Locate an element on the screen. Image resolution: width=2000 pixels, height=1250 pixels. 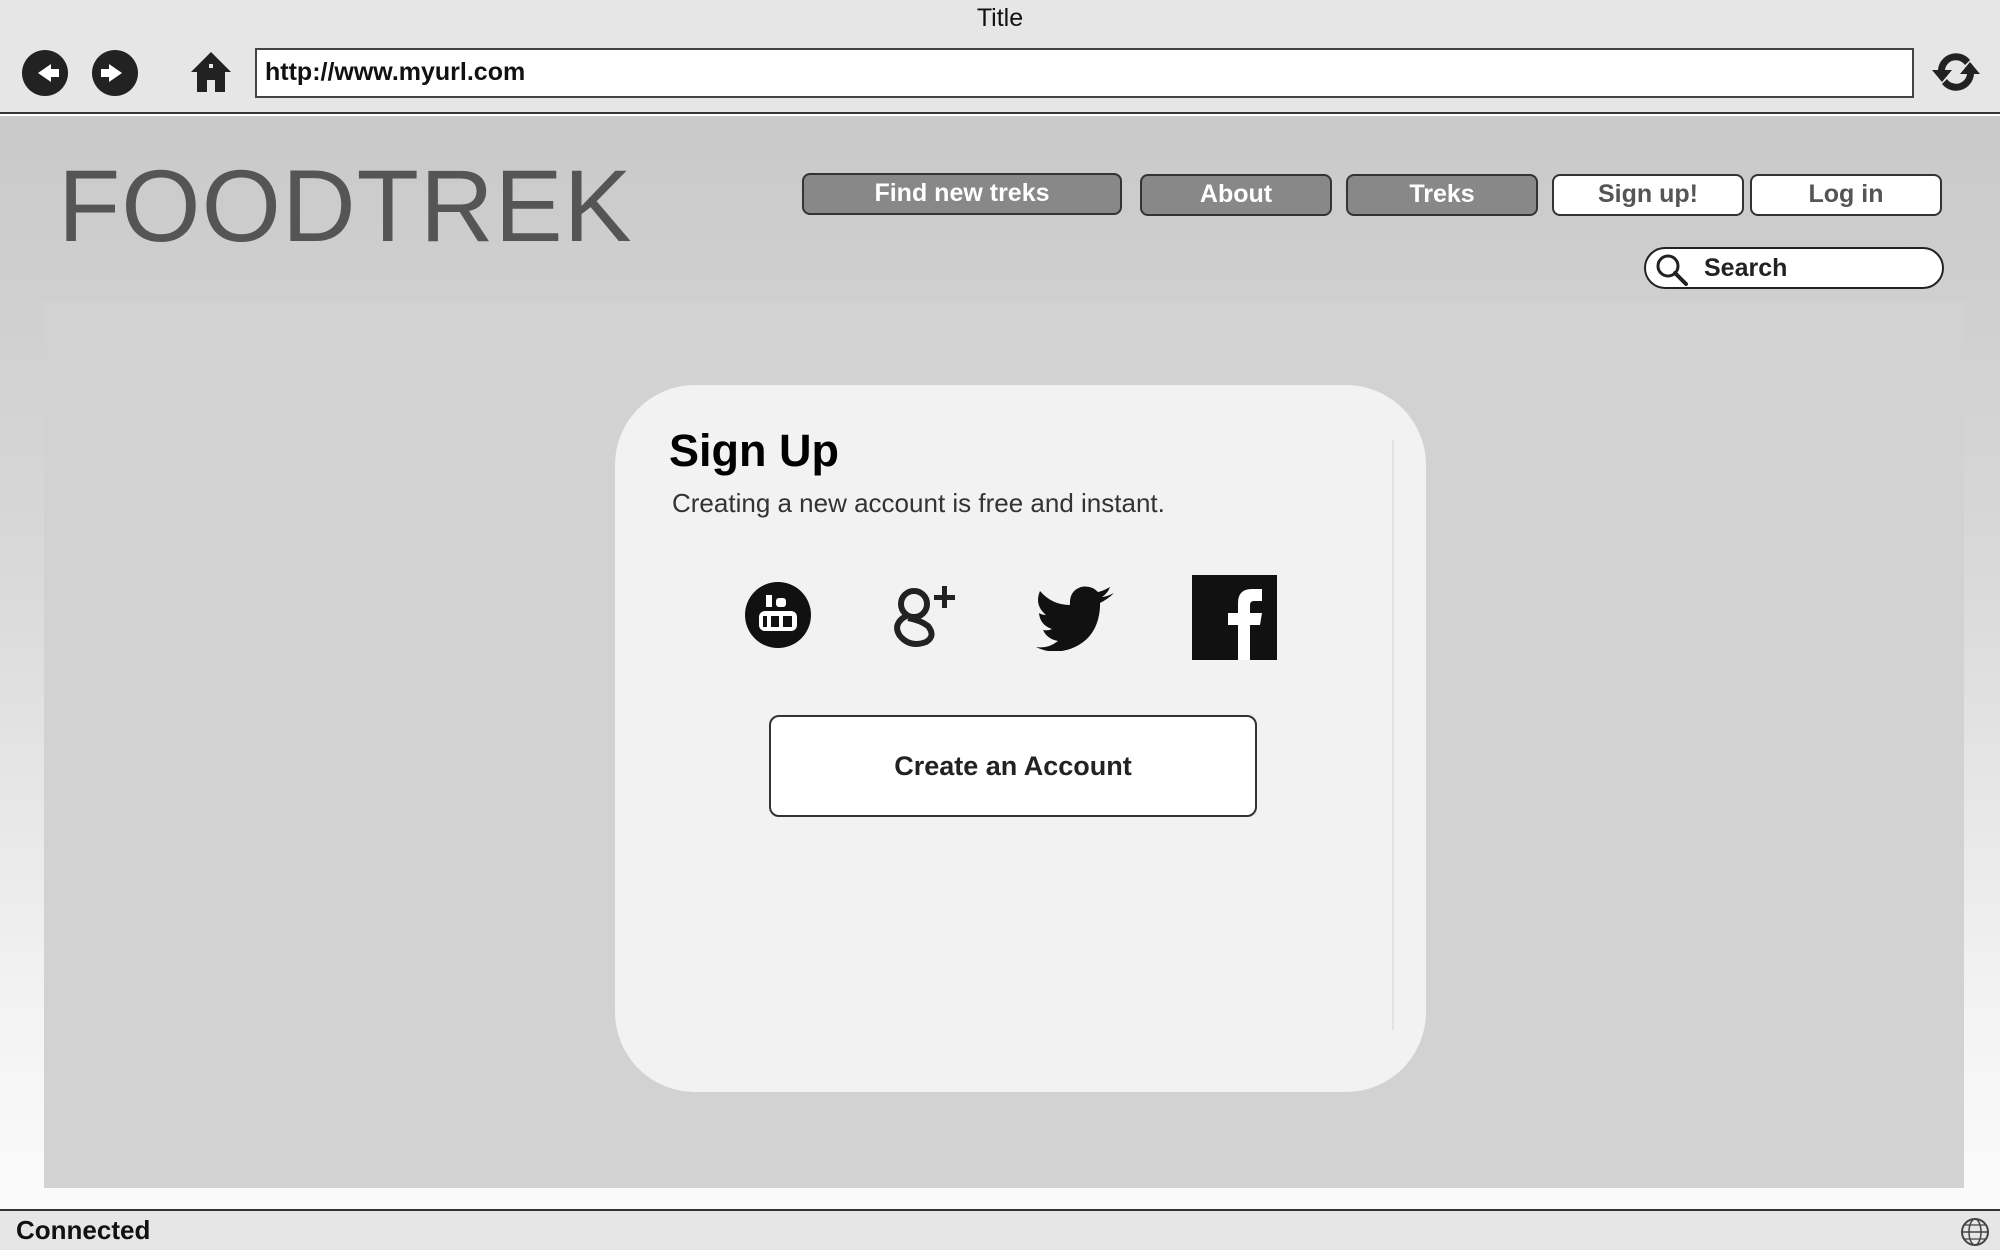
search-label: Search is located at coordinates (1746, 268).